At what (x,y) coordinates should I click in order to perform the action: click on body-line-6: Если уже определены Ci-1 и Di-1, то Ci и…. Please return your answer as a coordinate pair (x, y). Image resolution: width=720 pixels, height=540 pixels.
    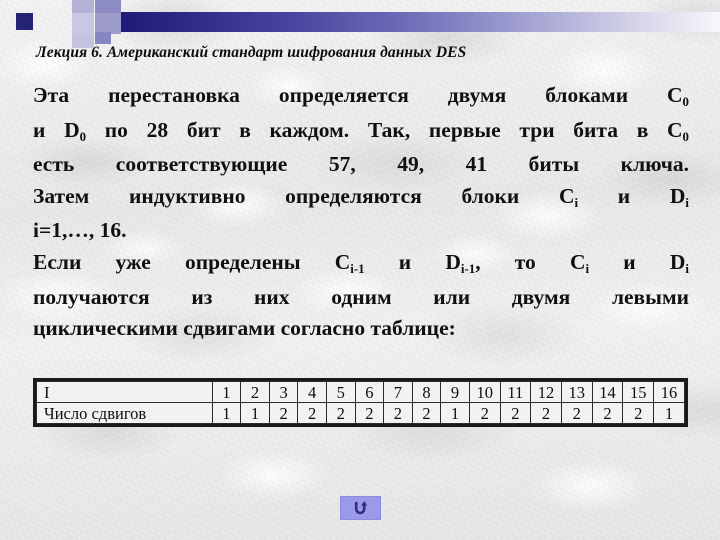
    Looking at the image, I should click on (361, 263).